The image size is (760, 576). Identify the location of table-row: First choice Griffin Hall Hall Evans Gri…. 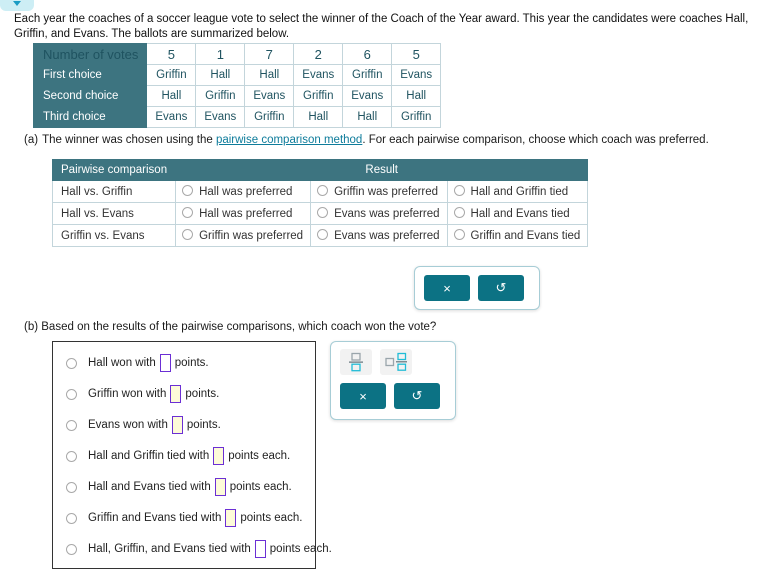
(237, 75).